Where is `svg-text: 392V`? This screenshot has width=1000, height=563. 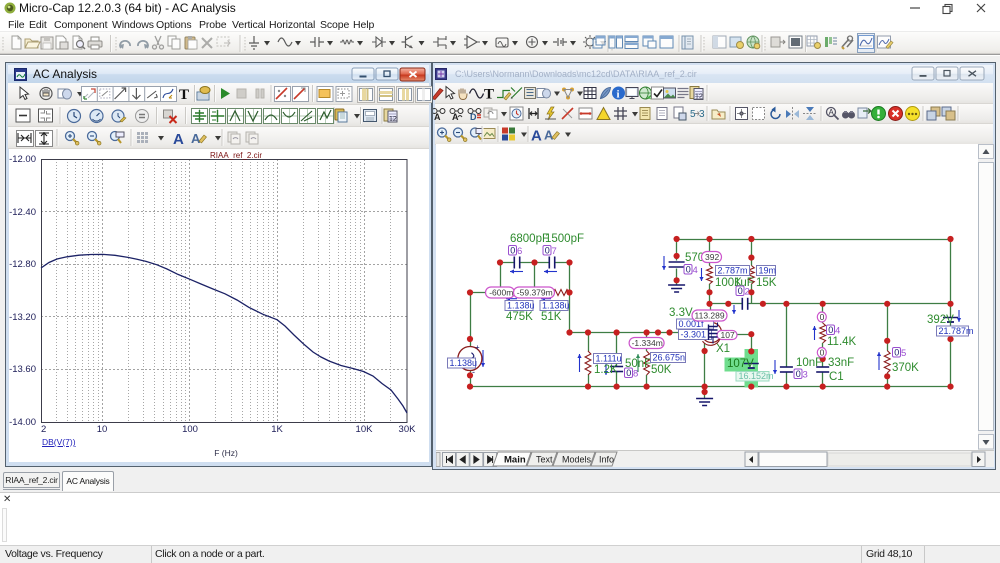
svg-text: 392V is located at coordinates (940, 320).